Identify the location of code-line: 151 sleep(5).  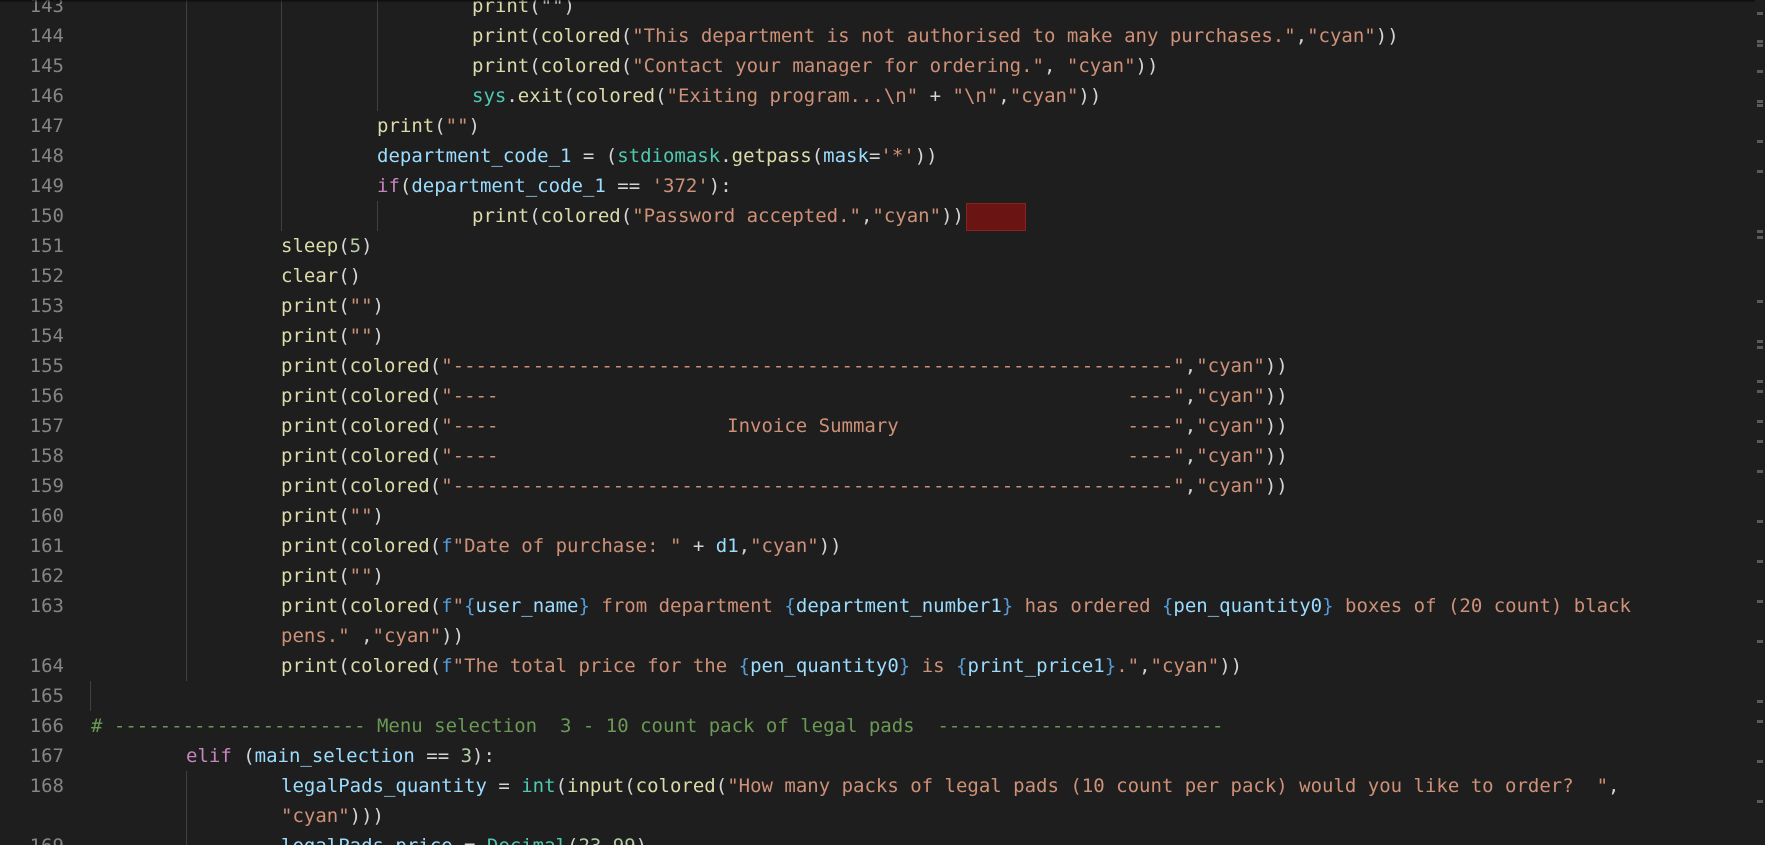
(877, 246).